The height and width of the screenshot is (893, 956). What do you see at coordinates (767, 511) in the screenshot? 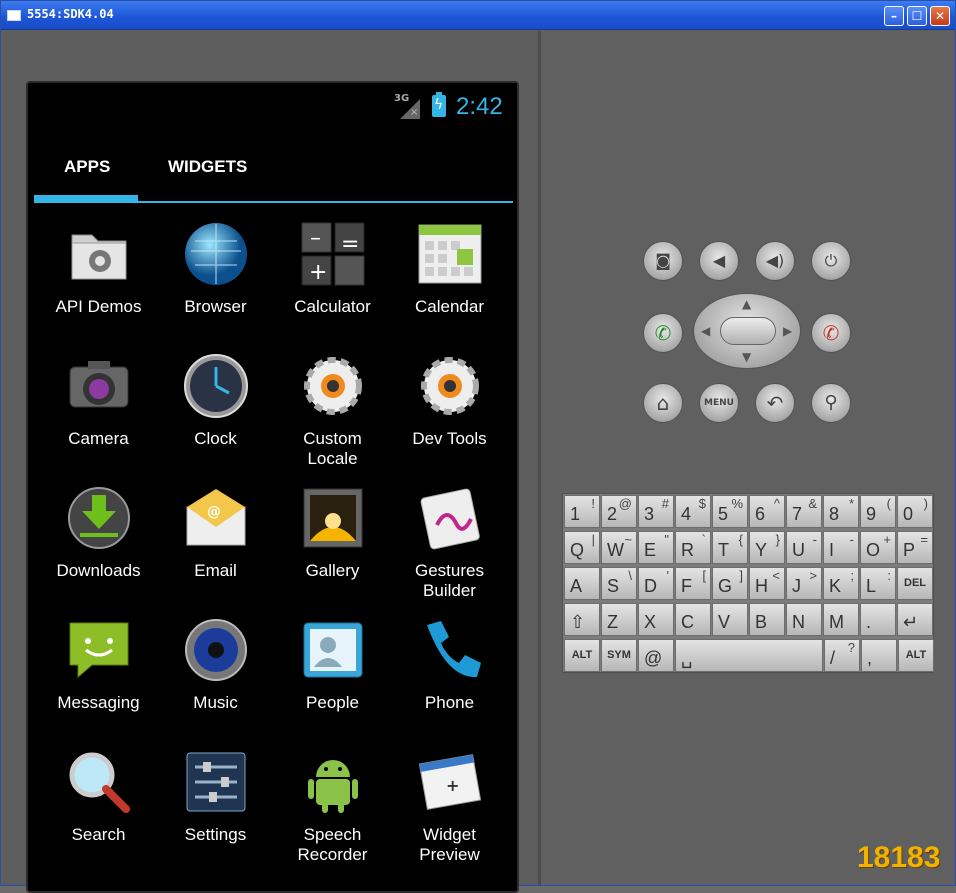
I see `key-6: 6 ^` at bounding box center [767, 511].